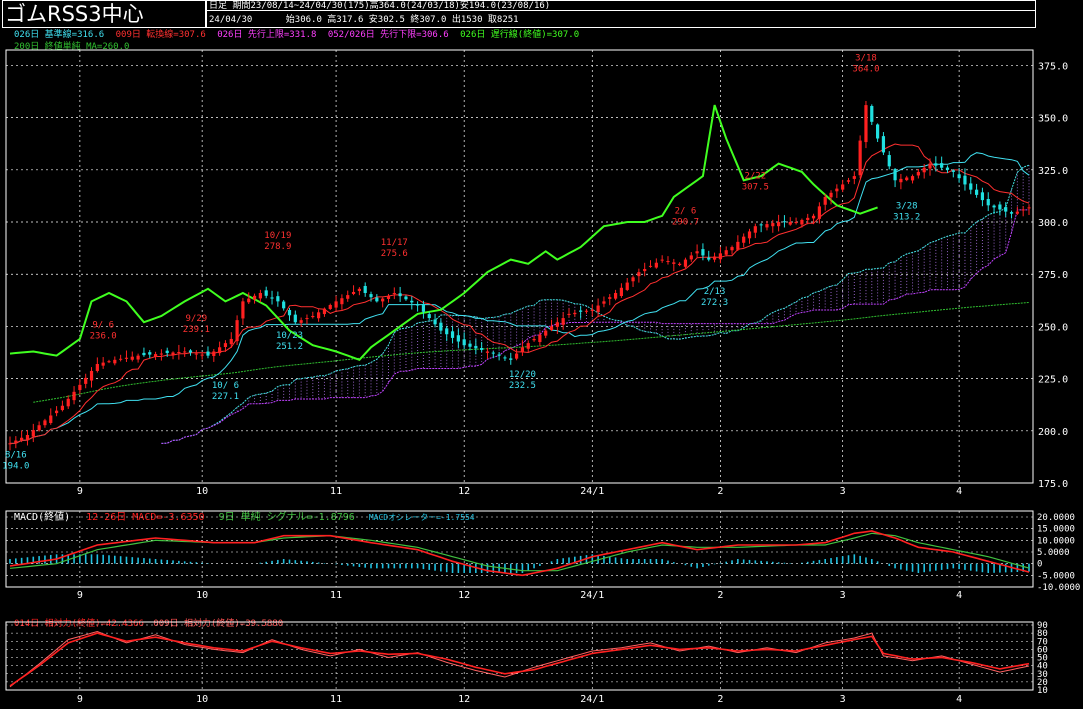 Image resolution: width=1083 pixels, height=709 pixels. I want to click on annotation-value: 232.5, so click(522, 386).